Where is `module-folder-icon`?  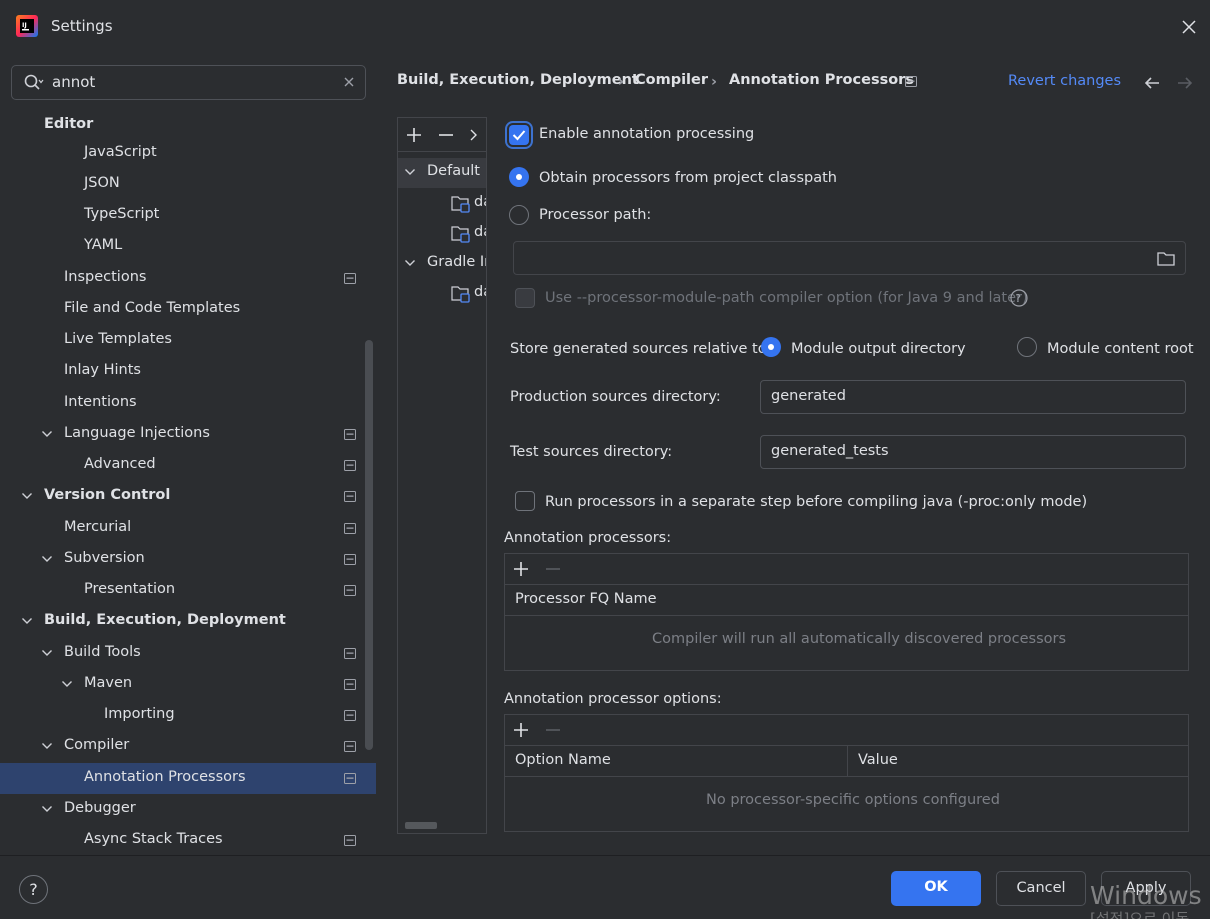 module-folder-icon is located at coordinates (461, 204).